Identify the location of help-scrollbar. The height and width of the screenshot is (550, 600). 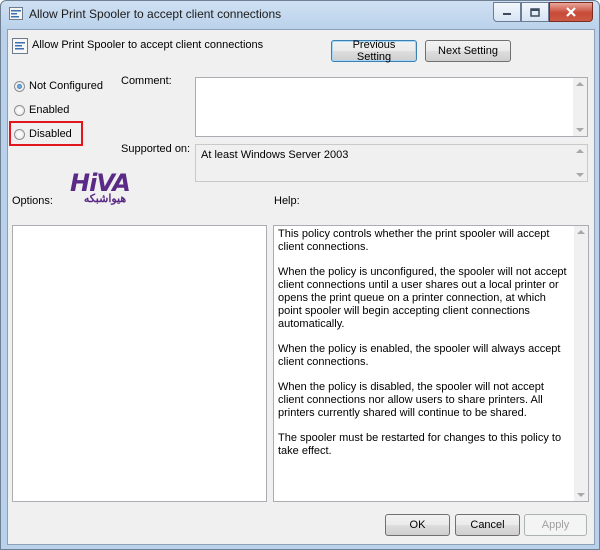
(581, 363).